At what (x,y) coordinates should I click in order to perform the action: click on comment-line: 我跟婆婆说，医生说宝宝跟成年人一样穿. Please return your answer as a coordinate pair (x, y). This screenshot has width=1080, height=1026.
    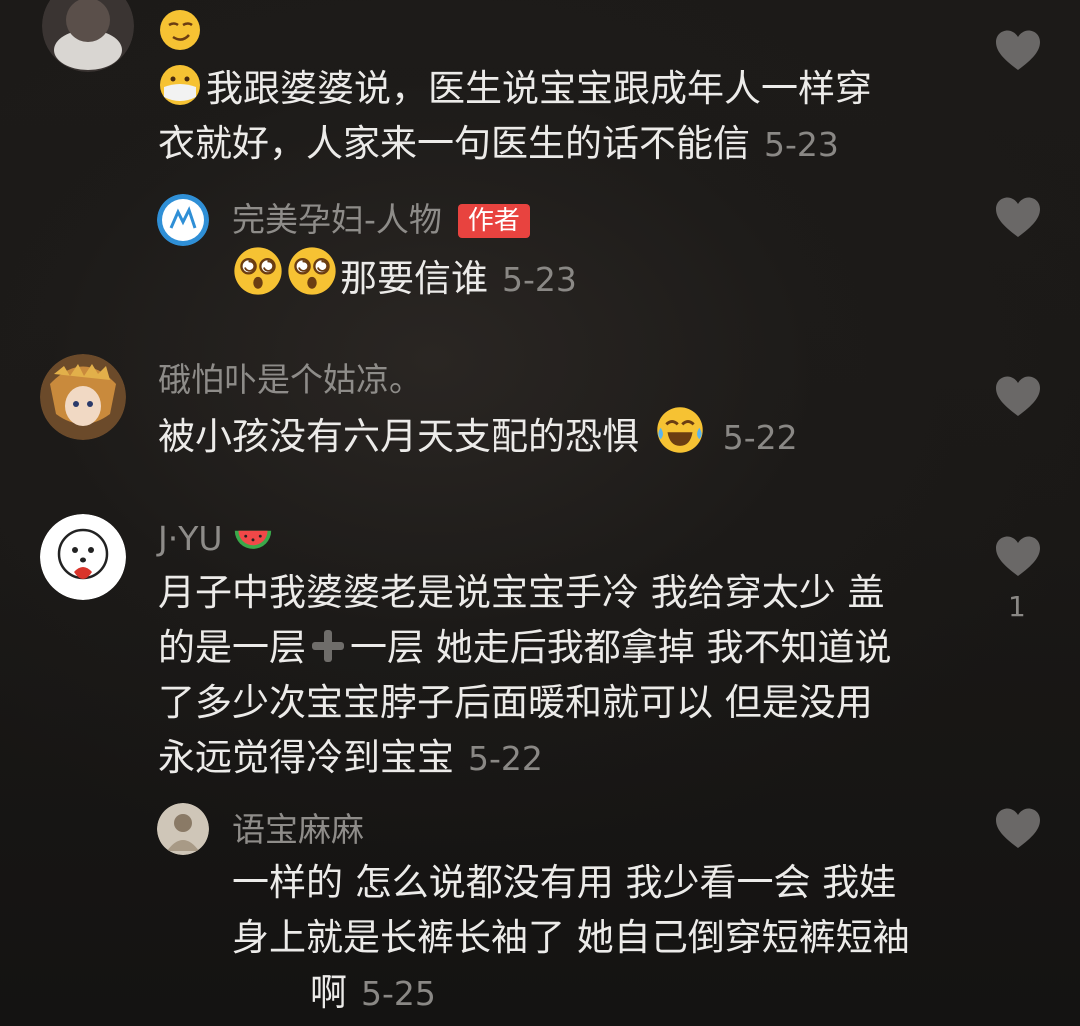
    Looking at the image, I should click on (539, 88).